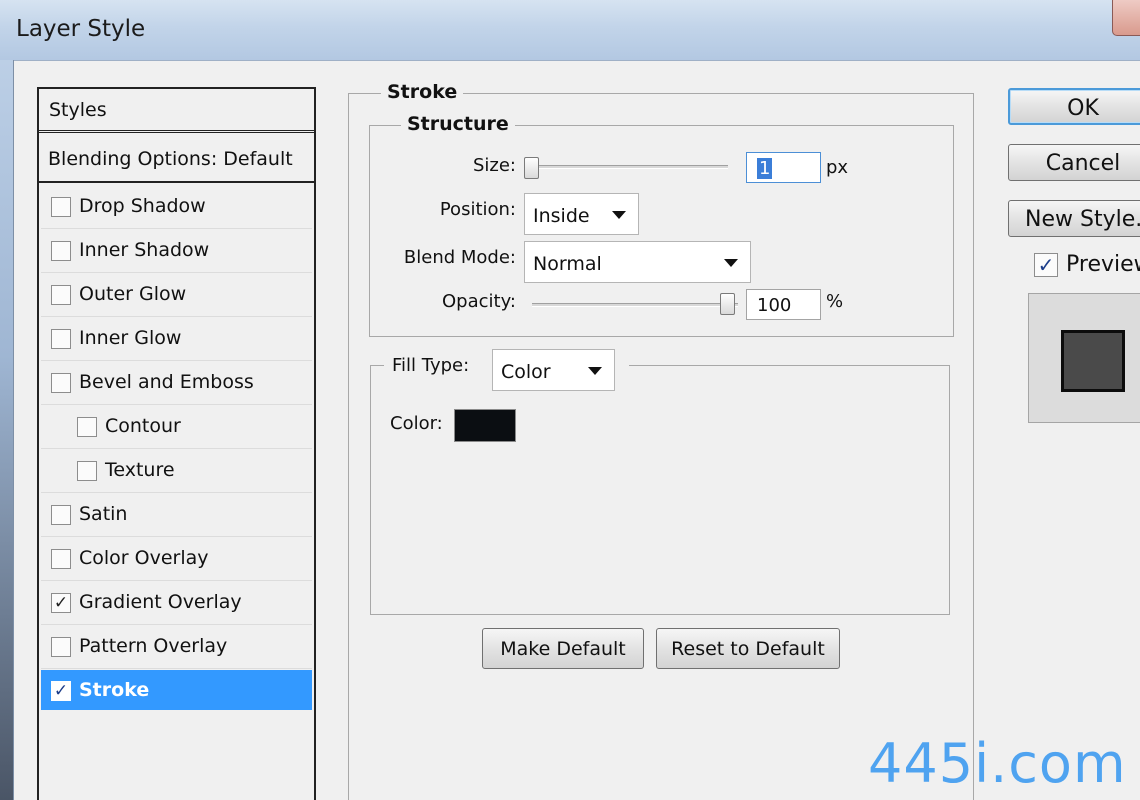 The height and width of the screenshot is (800, 1140). Describe the element at coordinates (87, 427) in the screenshot. I see `checkbox-contour` at that location.